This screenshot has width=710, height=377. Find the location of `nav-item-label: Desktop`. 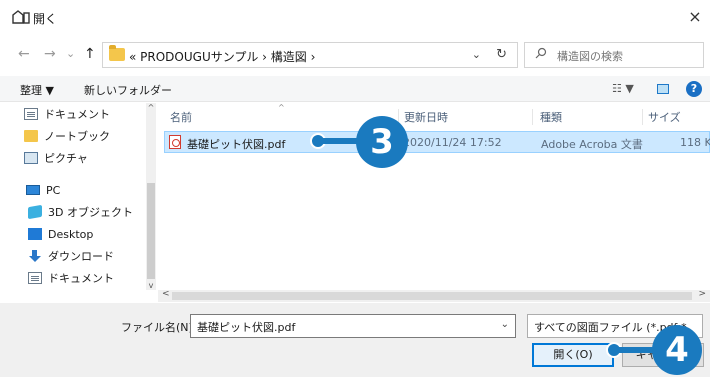

nav-item-label: Desktop is located at coordinates (71, 234).